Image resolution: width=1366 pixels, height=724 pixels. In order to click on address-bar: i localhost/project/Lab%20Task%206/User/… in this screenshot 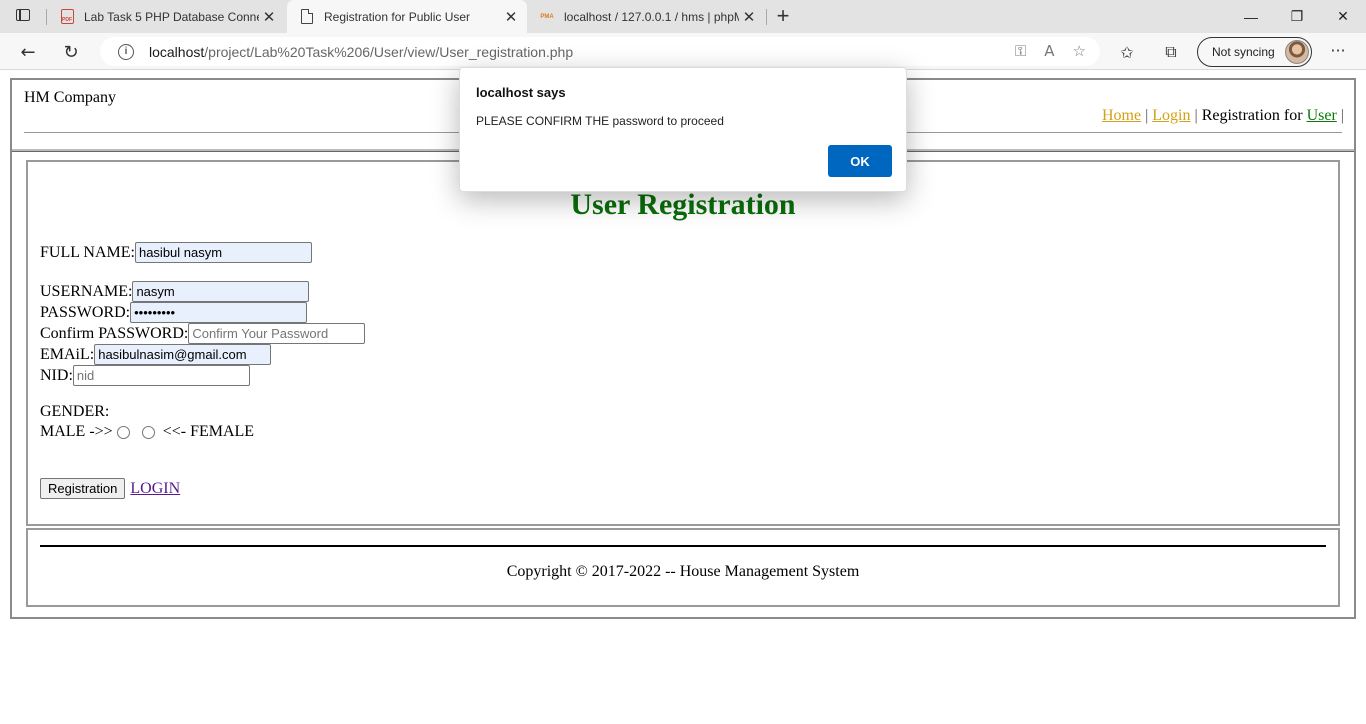, I will do `click(600, 51)`.